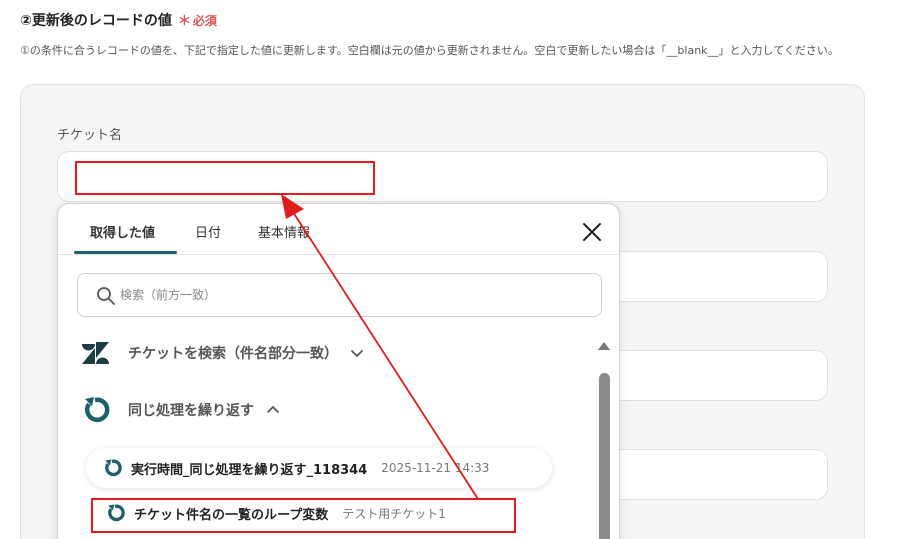  I want to click on section-title: ②更新後のレコードの値 ＊必須, so click(118, 20).